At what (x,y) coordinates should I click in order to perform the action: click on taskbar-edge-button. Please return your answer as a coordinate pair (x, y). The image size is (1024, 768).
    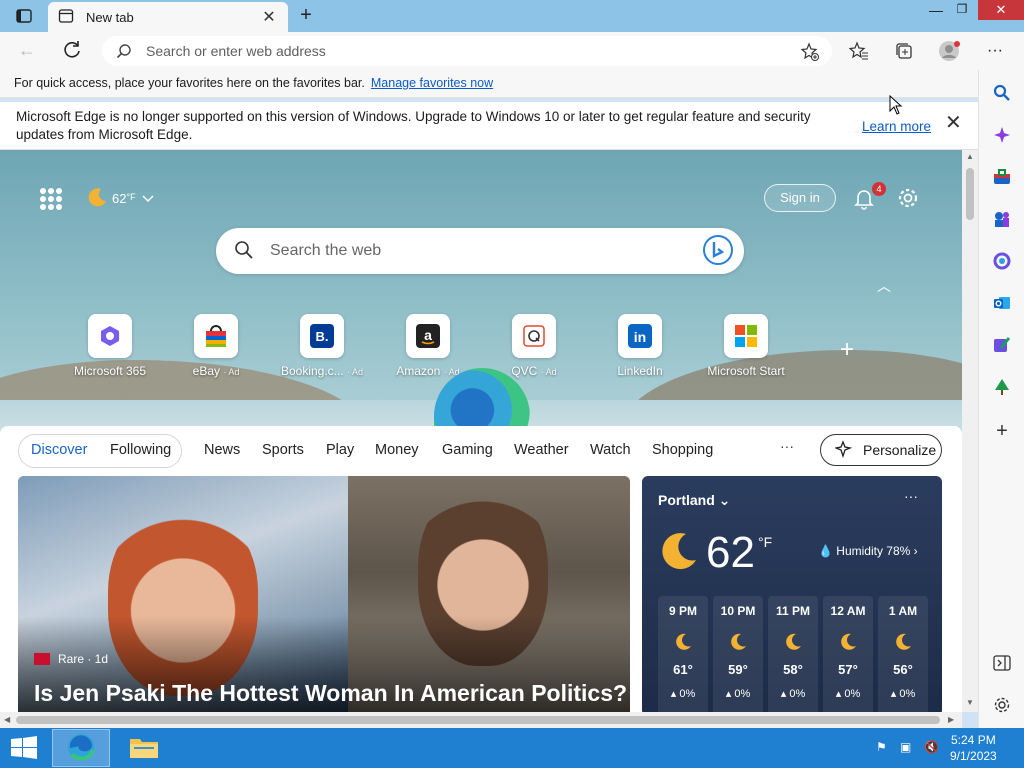
    Looking at the image, I should click on (81, 748).